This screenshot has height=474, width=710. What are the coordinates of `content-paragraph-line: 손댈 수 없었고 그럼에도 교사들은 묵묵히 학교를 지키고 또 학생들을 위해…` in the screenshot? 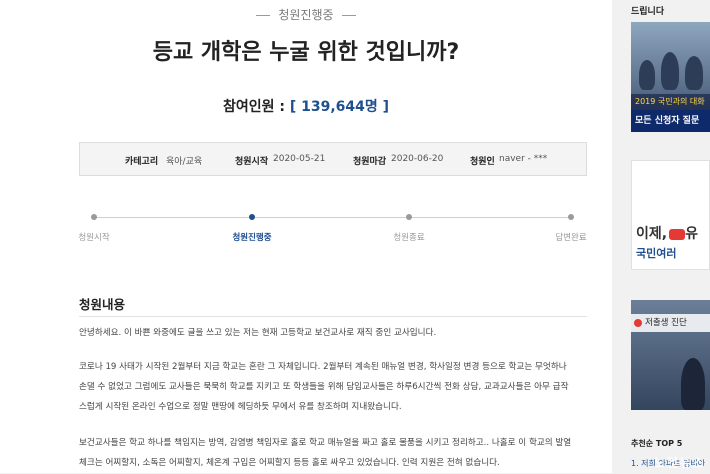 It's located at (324, 387).